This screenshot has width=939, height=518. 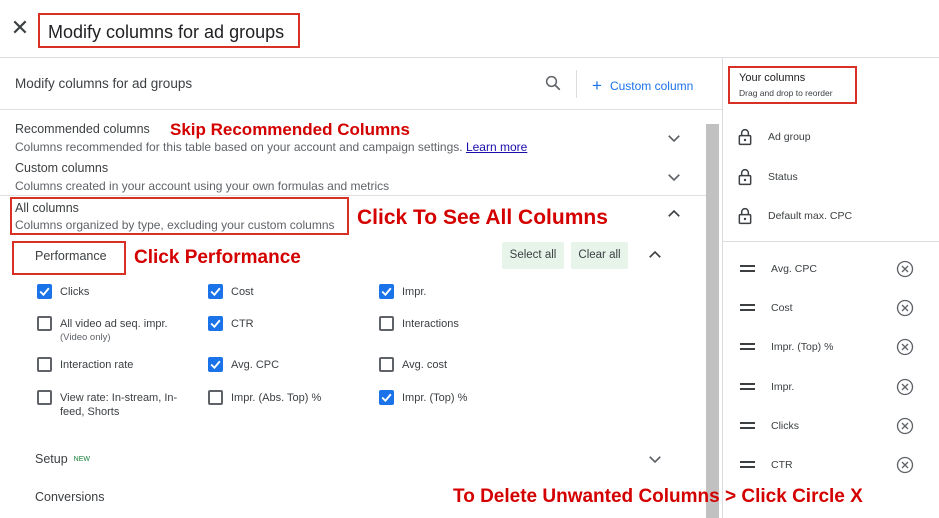 I want to click on header-divider, so click(x=576, y=84).